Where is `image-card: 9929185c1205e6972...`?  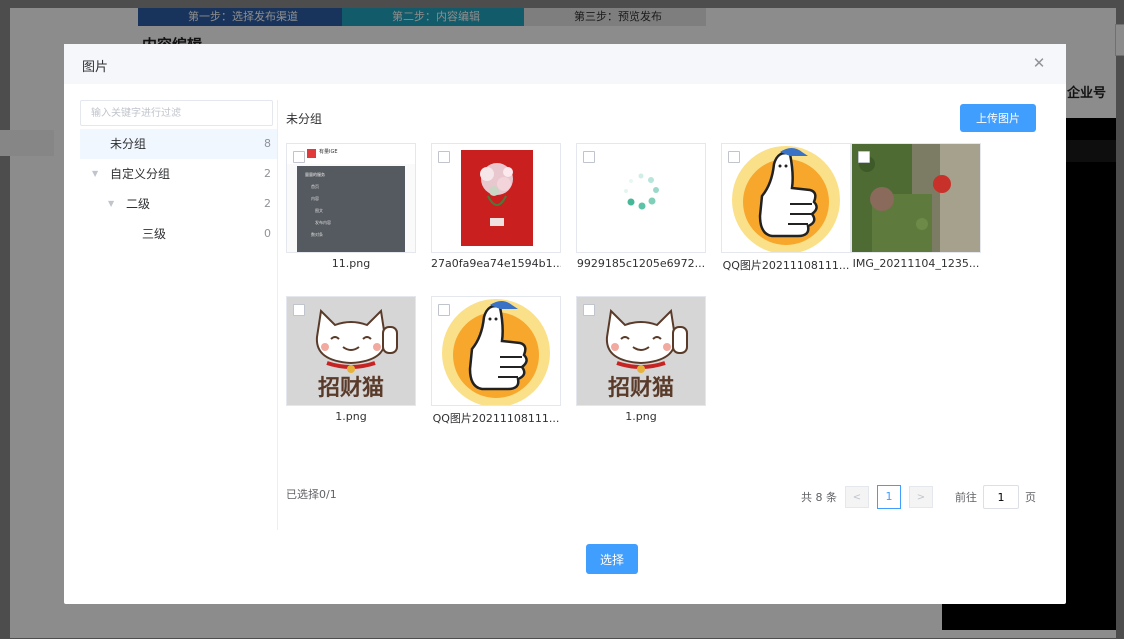
image-card: 9929185c1205e6972... is located at coordinates (641, 206).